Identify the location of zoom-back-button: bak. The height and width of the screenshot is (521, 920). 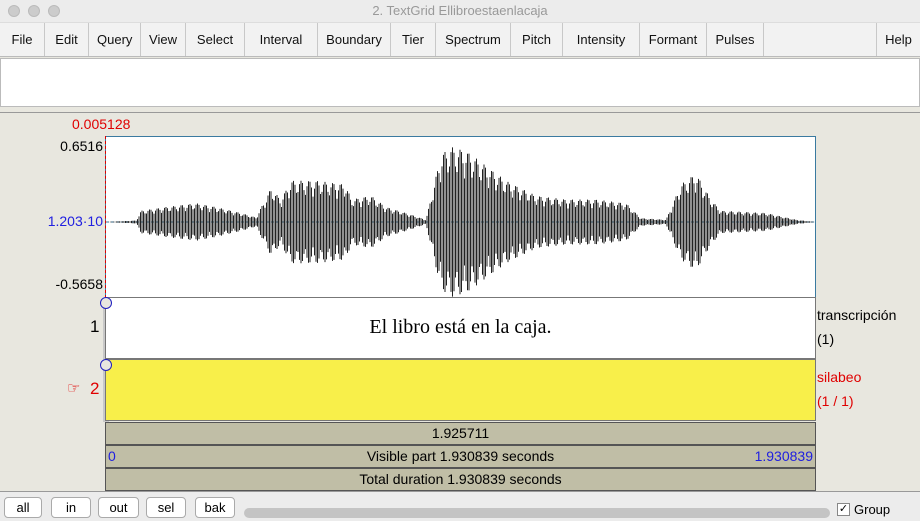
(215, 507).